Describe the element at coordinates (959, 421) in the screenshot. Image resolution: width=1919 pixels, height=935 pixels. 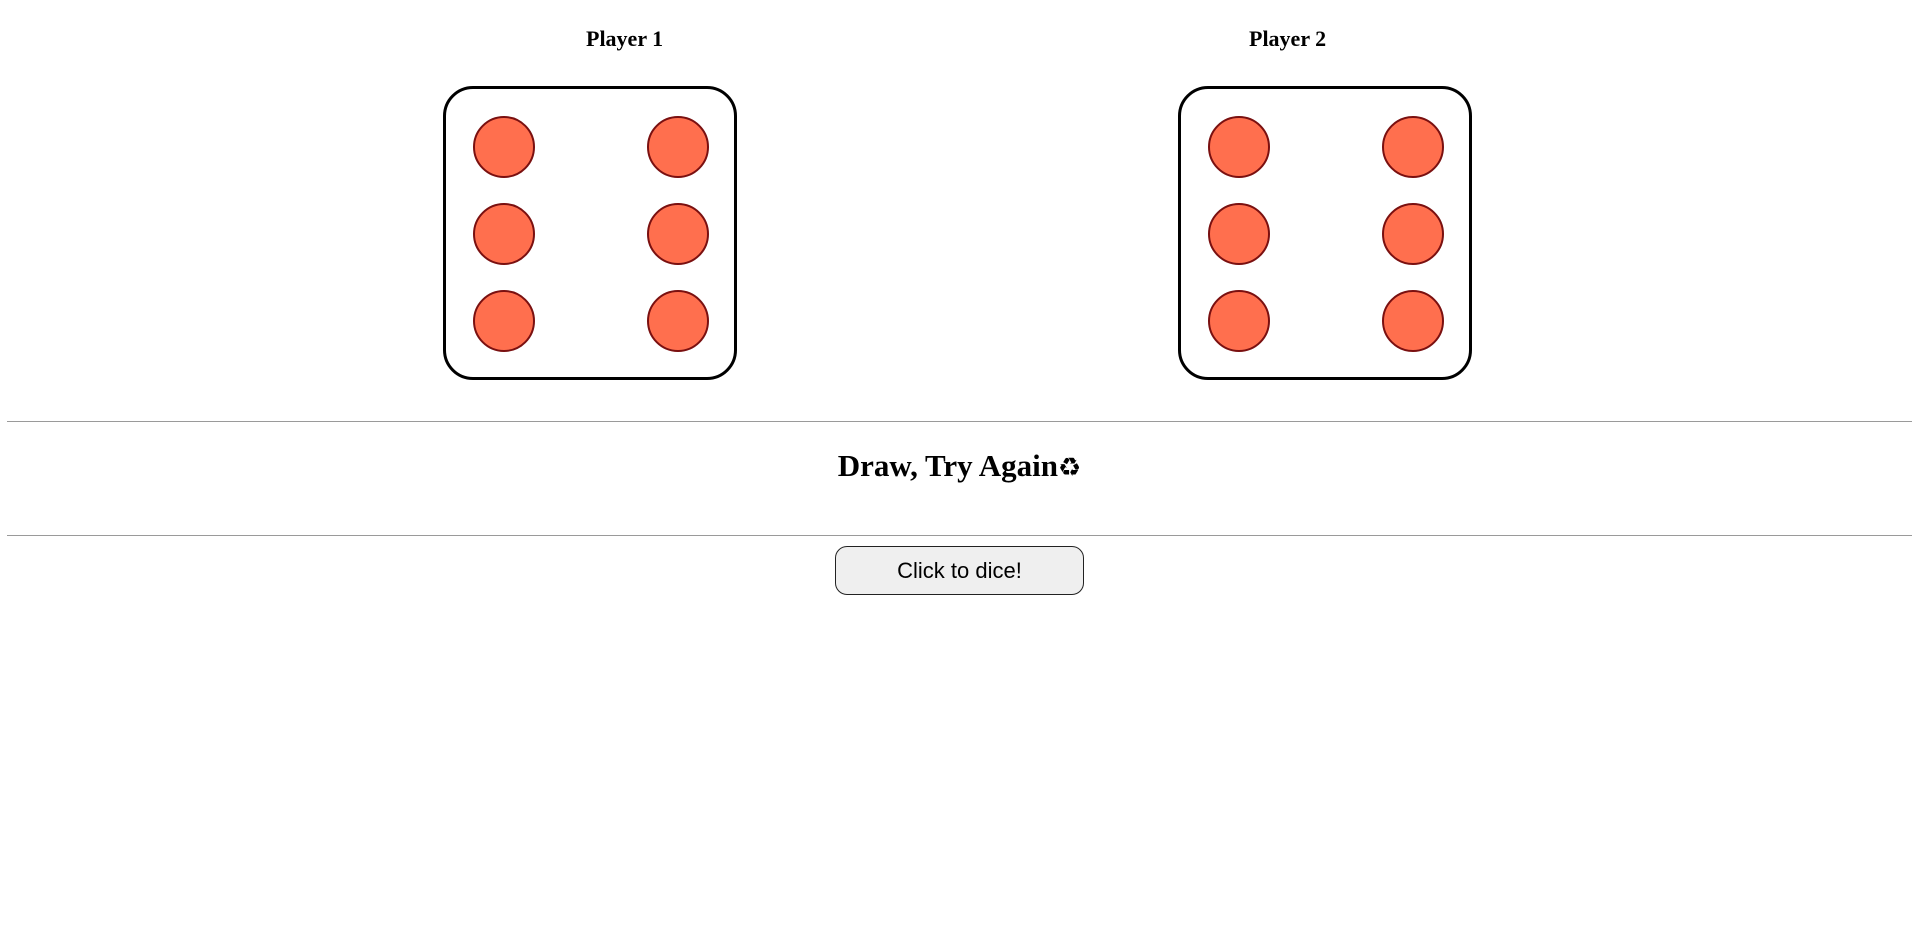
I see `top-divider` at that location.